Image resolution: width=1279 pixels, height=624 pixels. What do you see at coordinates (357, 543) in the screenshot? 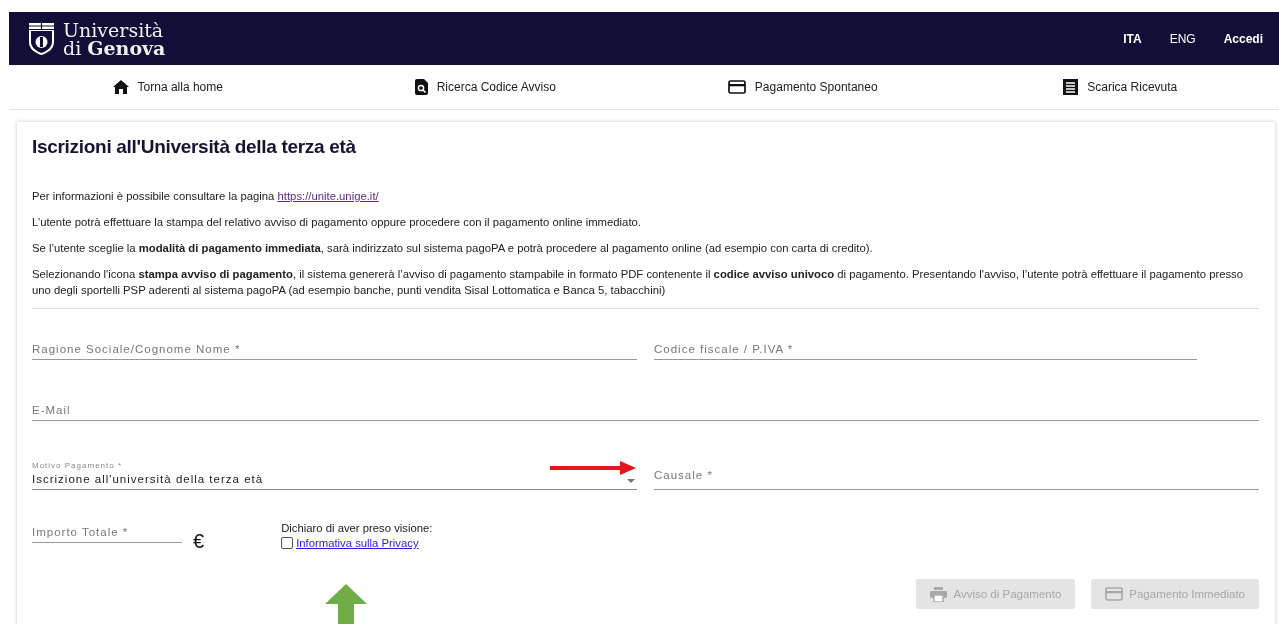
I see `privacy-link: Informativa sulla Privacy` at bounding box center [357, 543].